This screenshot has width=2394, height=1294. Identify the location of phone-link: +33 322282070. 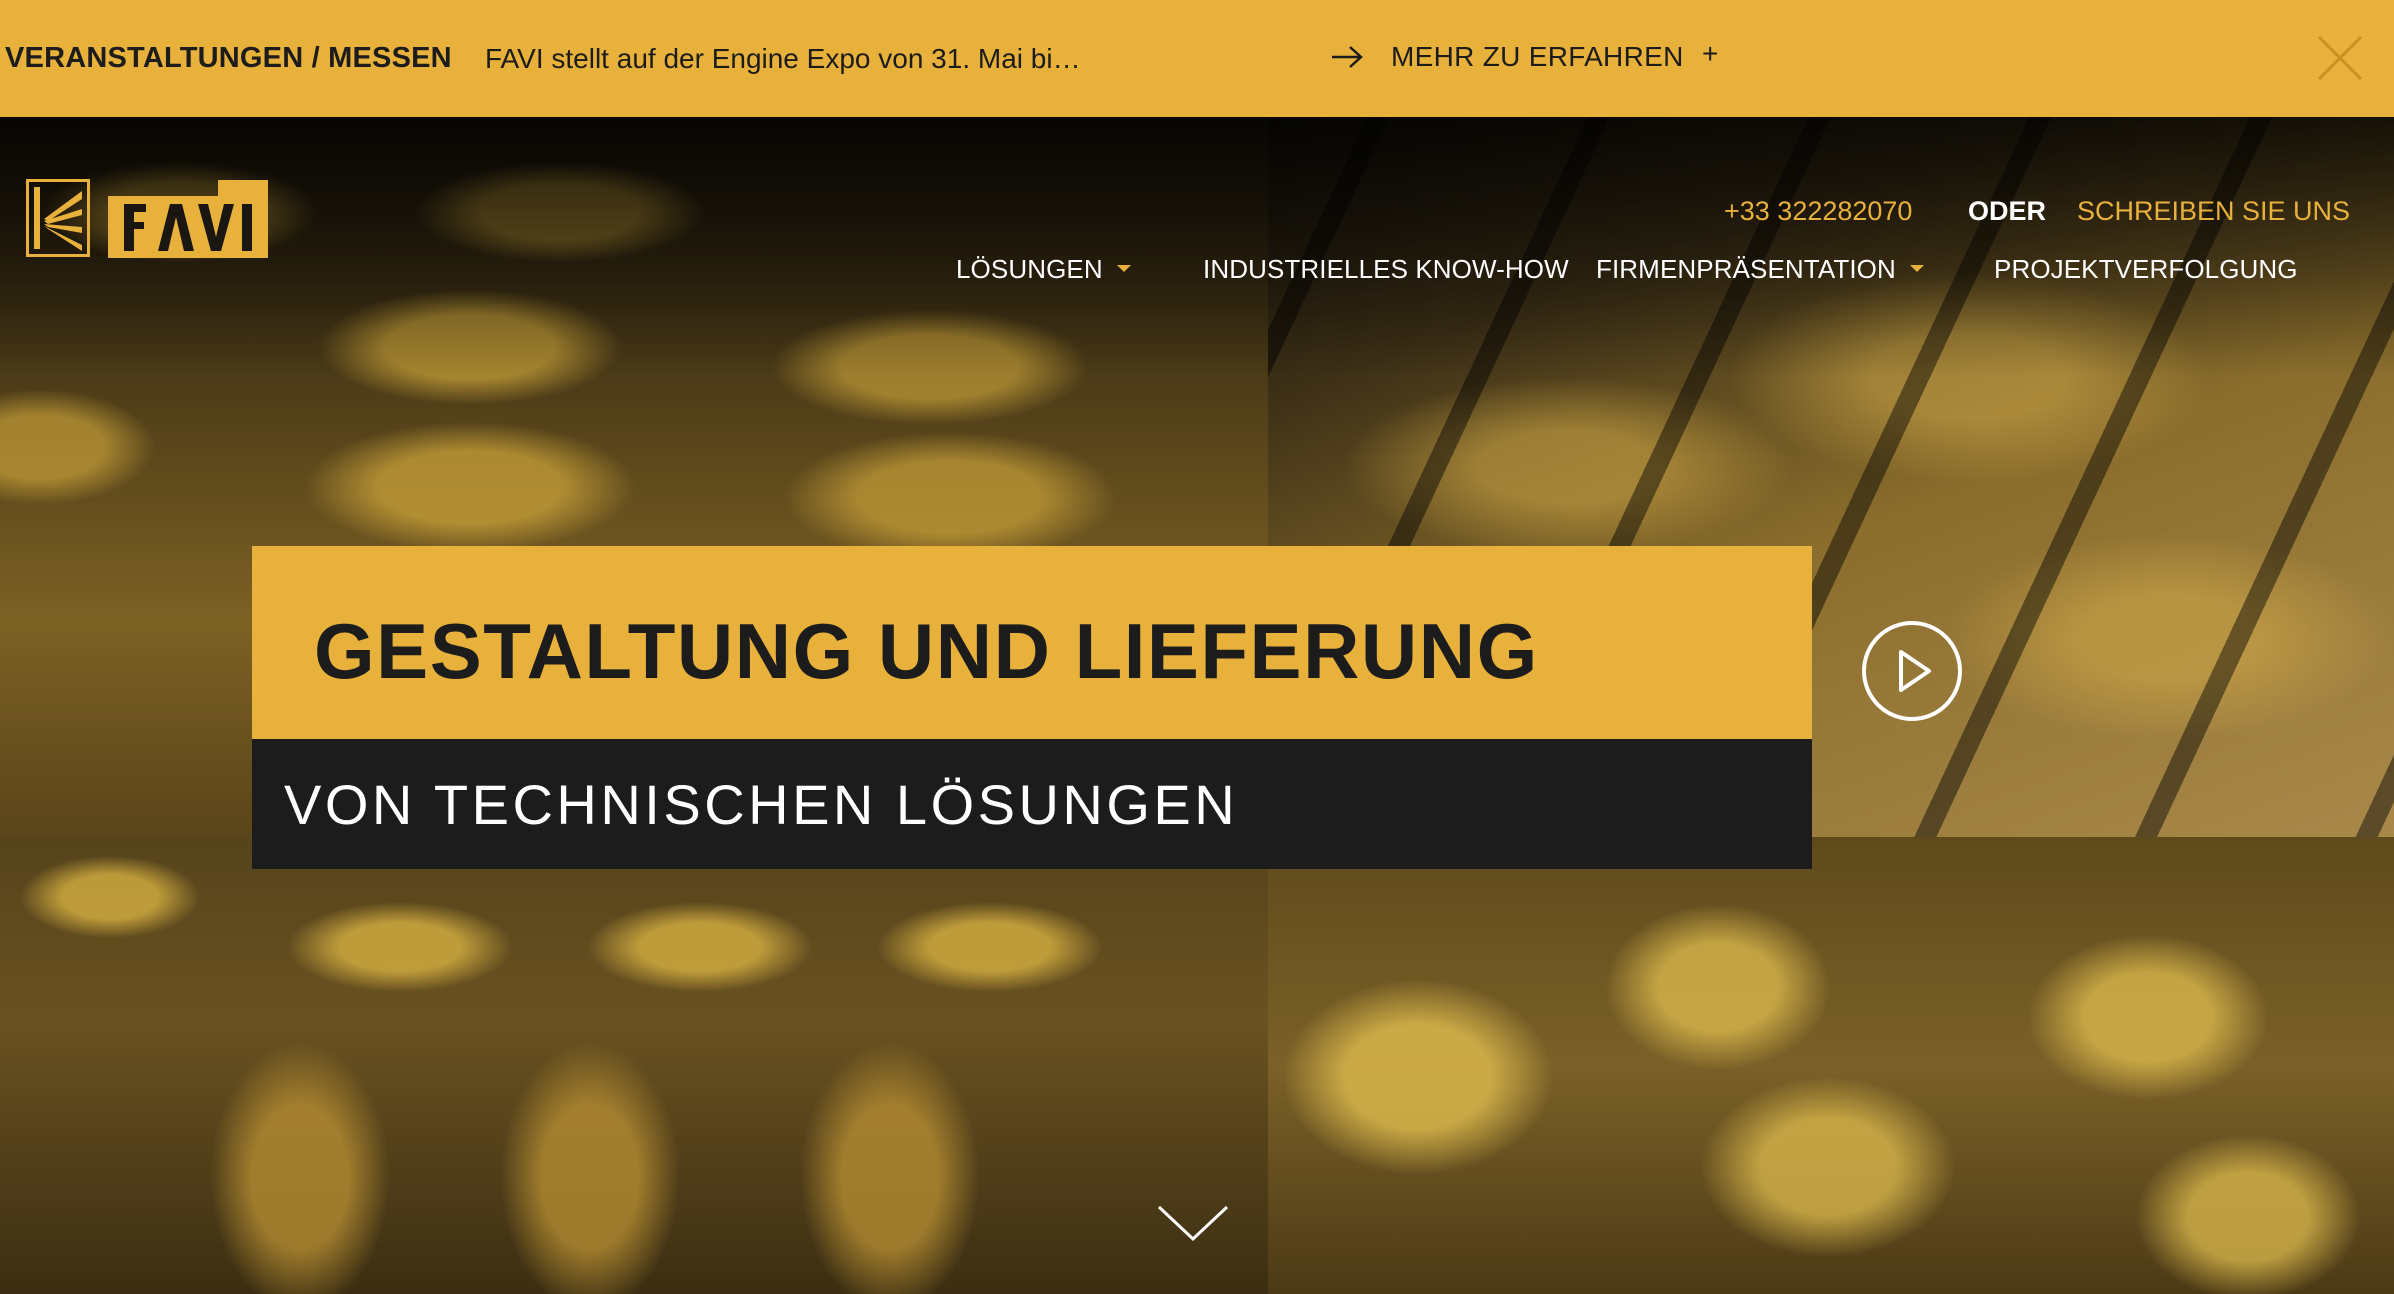
(1818, 211).